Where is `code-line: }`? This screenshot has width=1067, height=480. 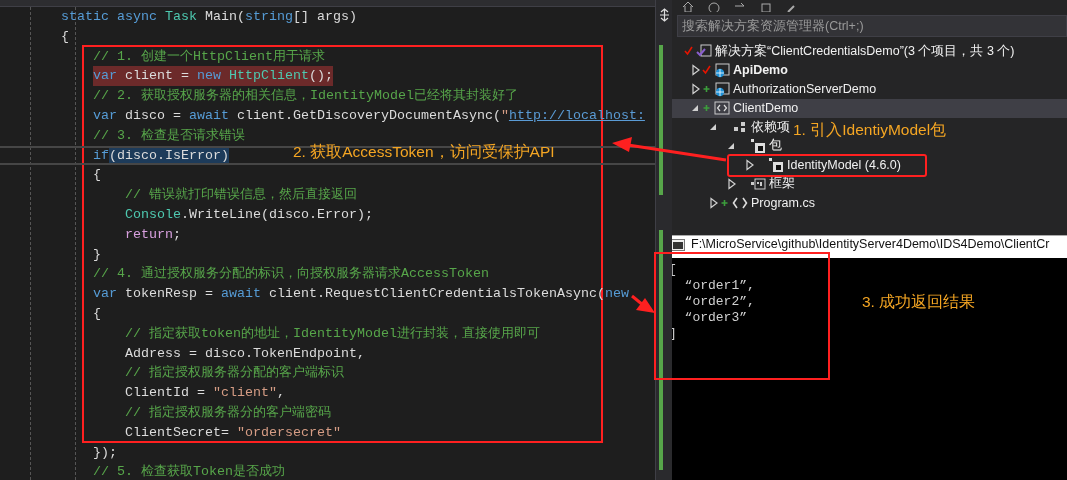
code-line: } is located at coordinates (97, 254).